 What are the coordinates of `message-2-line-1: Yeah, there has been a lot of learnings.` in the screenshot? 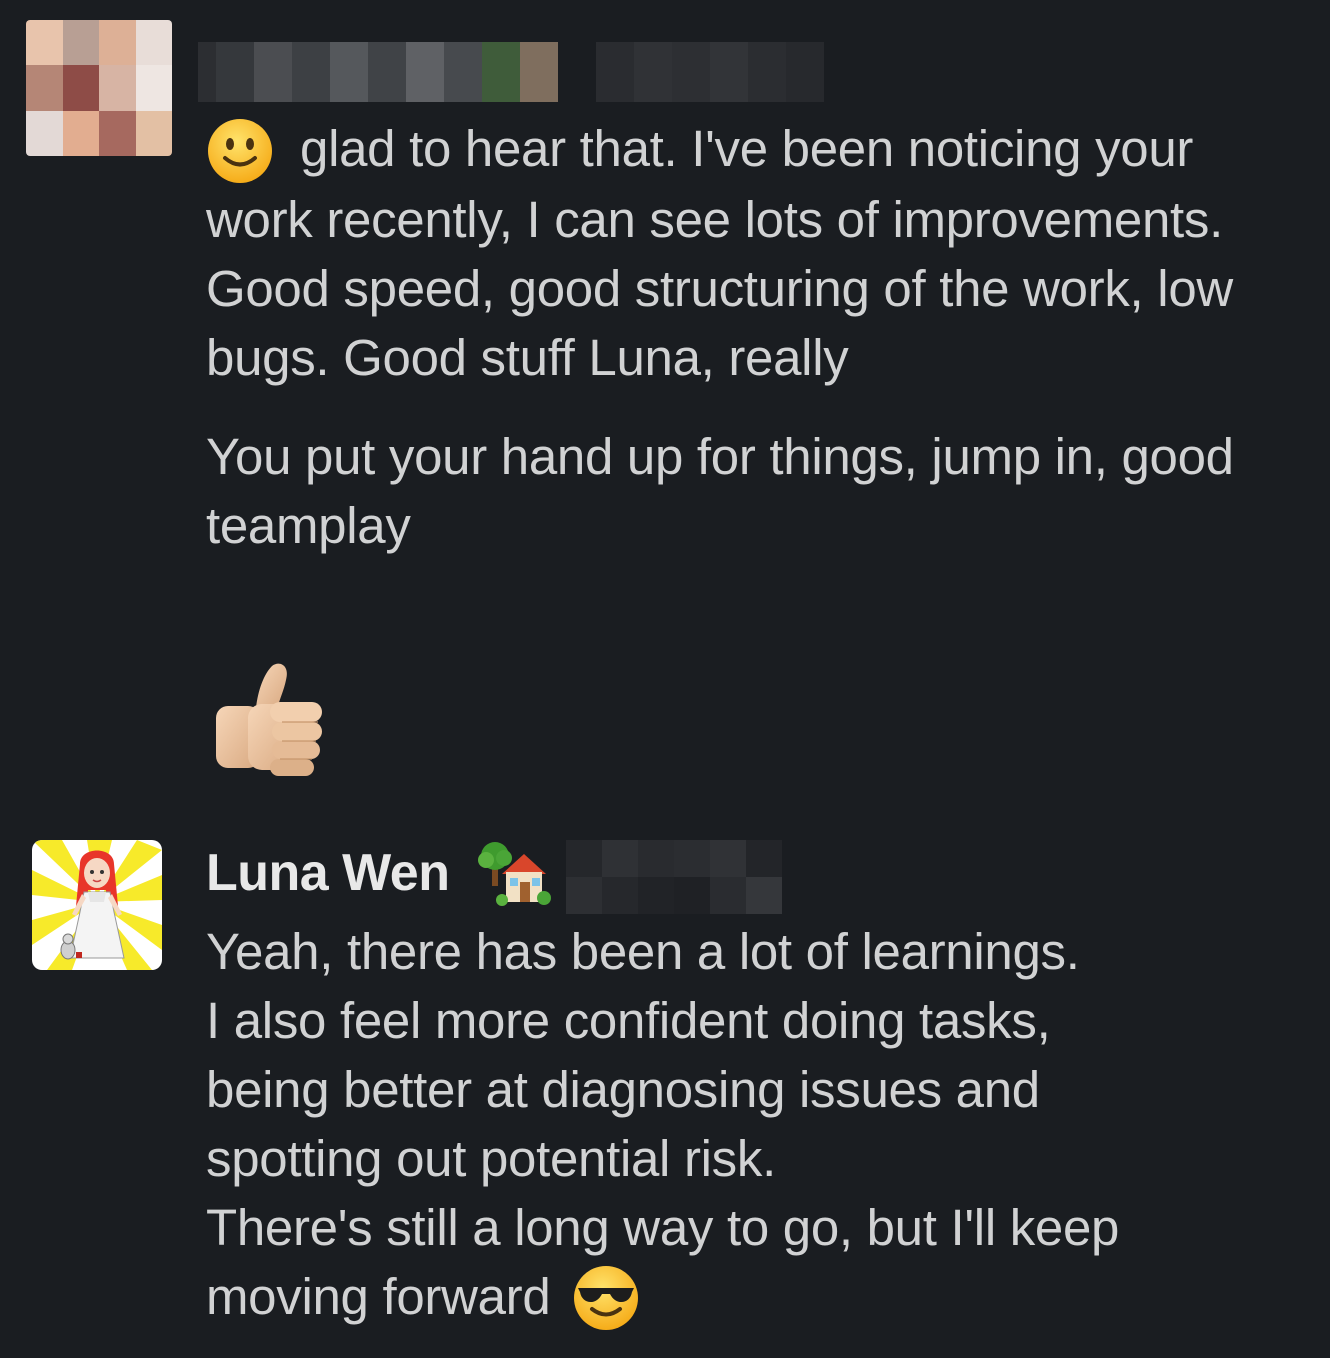 It's located at (643, 951).